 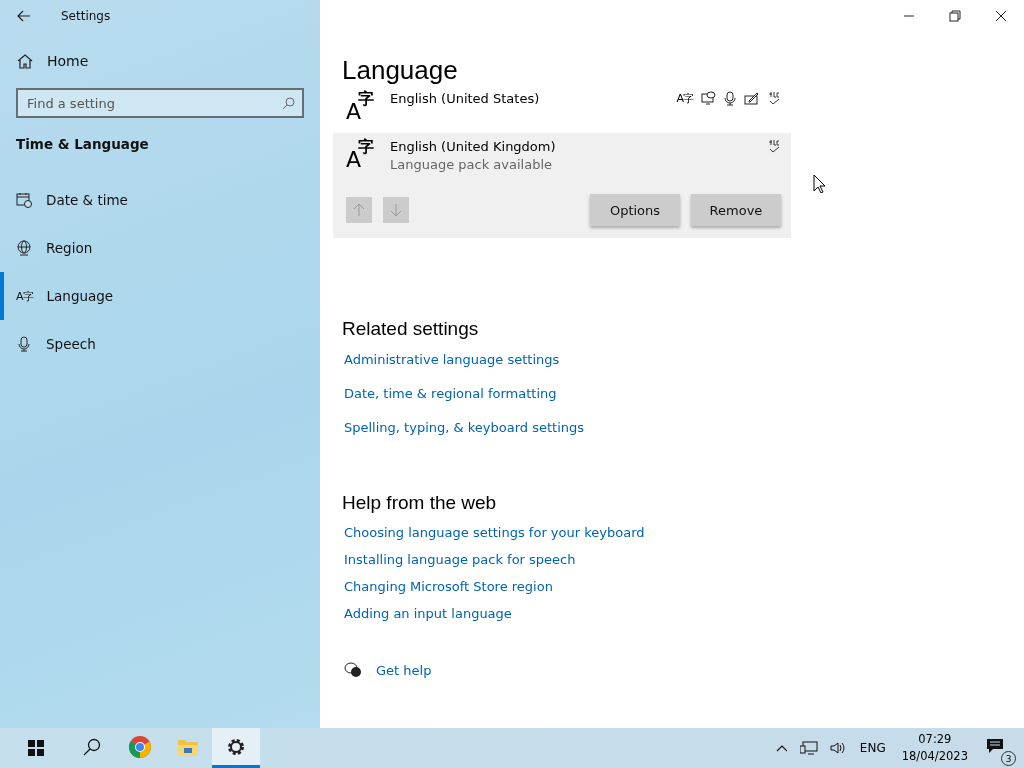 What do you see at coordinates (25, 61) in the screenshot?
I see `home-icon` at bounding box center [25, 61].